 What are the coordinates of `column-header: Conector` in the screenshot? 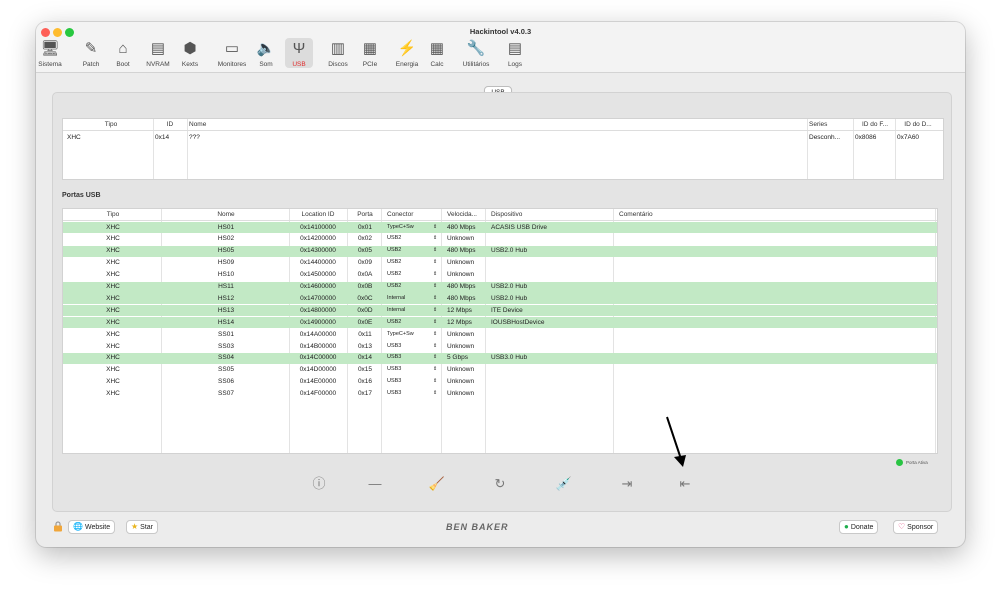 It's located at (416, 214).